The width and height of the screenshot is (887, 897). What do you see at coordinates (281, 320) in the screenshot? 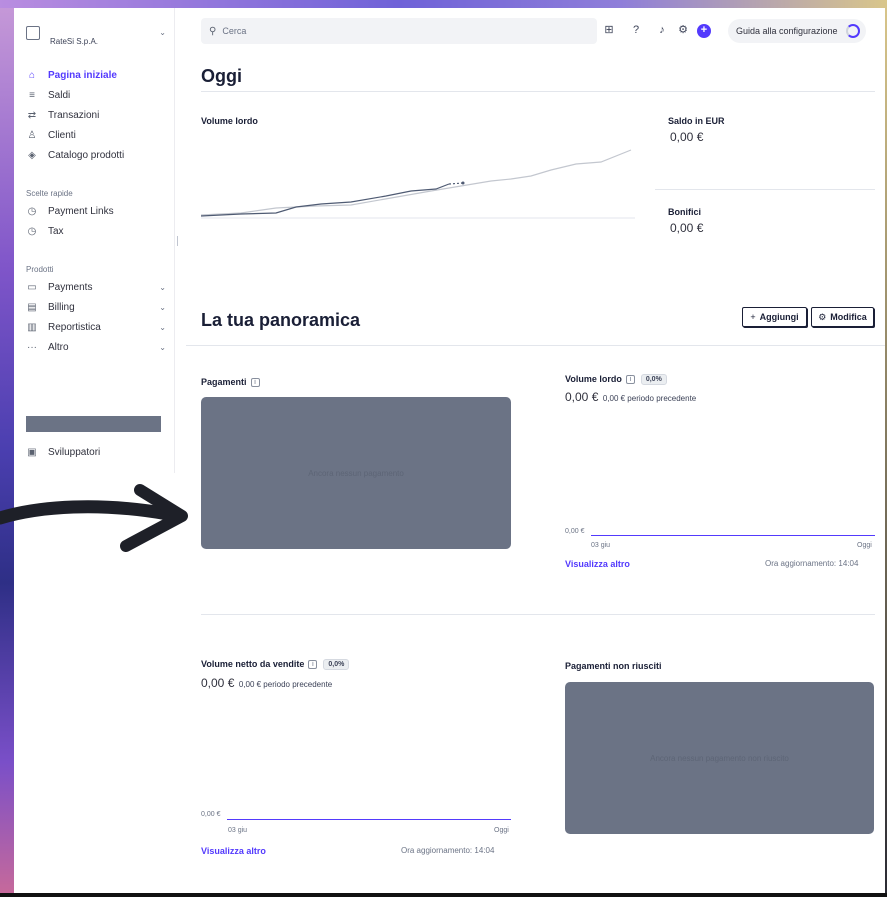
I see `overview-title: La tua panoramica` at bounding box center [281, 320].